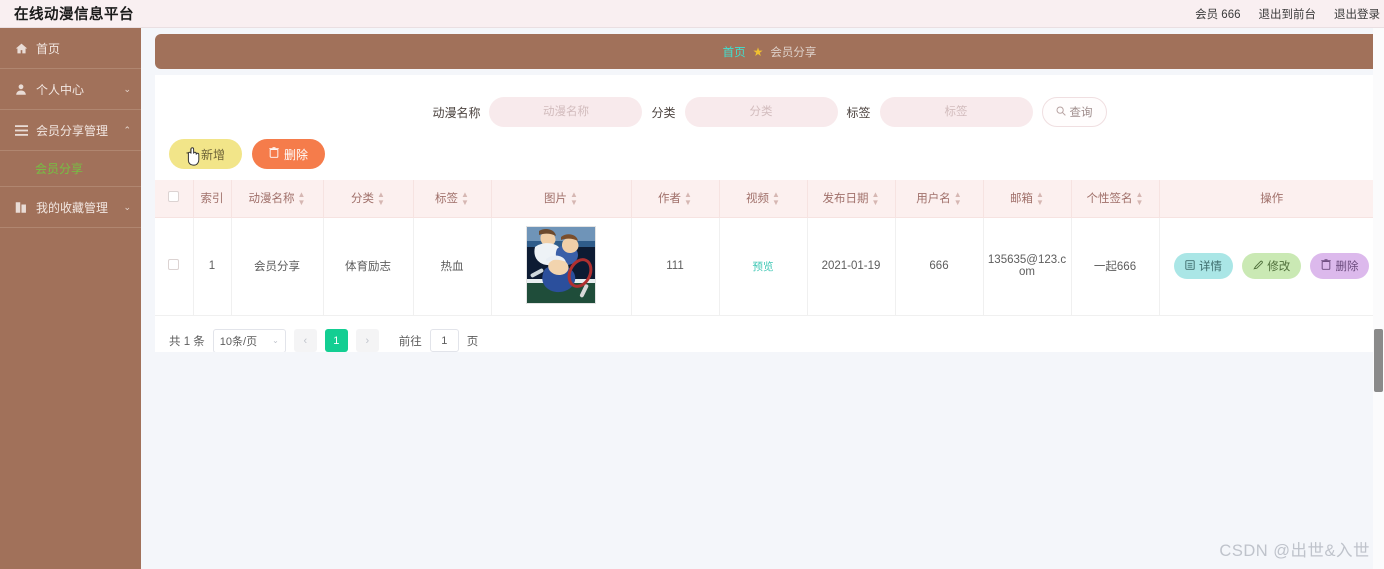 This screenshot has width=1384, height=569. What do you see at coordinates (734, 52) in the screenshot?
I see `breadcrumb-home-link: 首页` at bounding box center [734, 52].